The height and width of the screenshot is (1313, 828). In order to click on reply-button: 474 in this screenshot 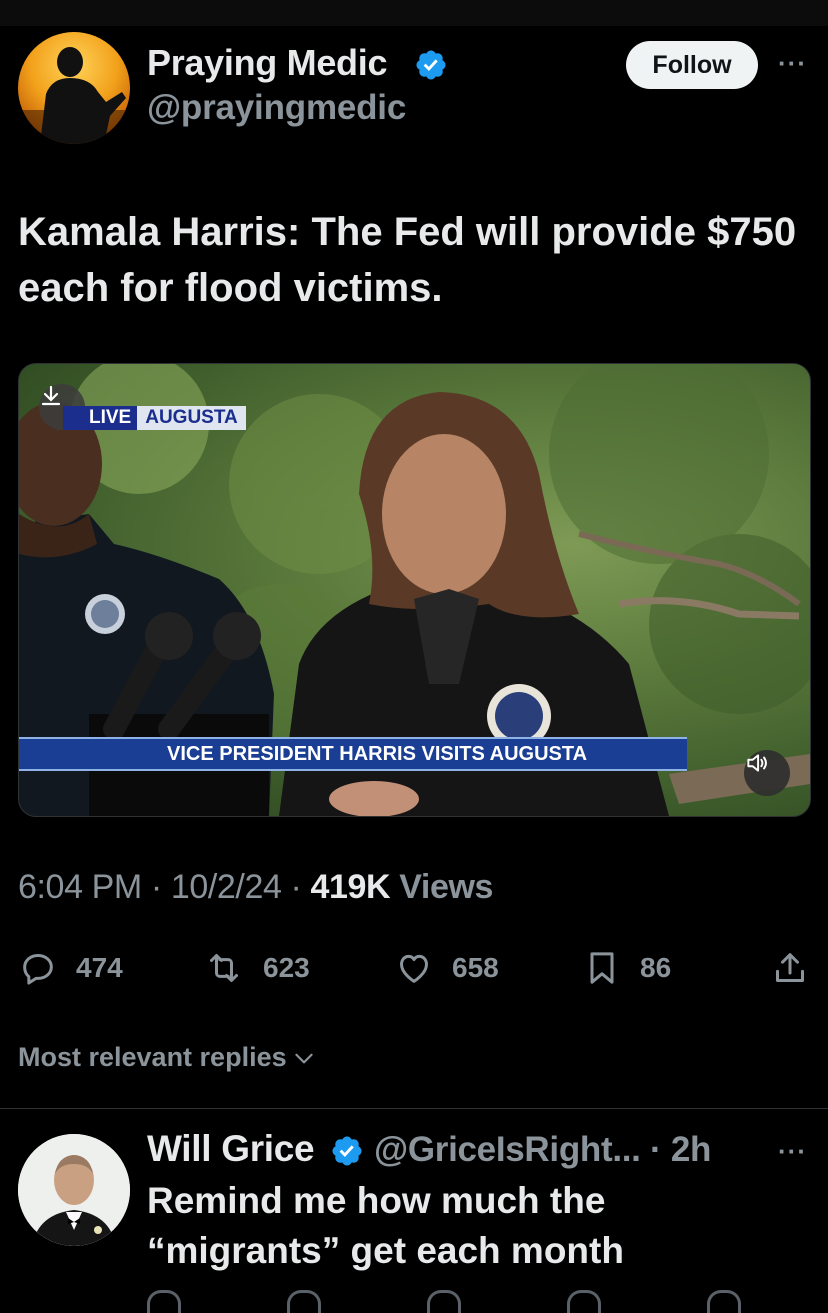, I will do `click(70, 968)`.